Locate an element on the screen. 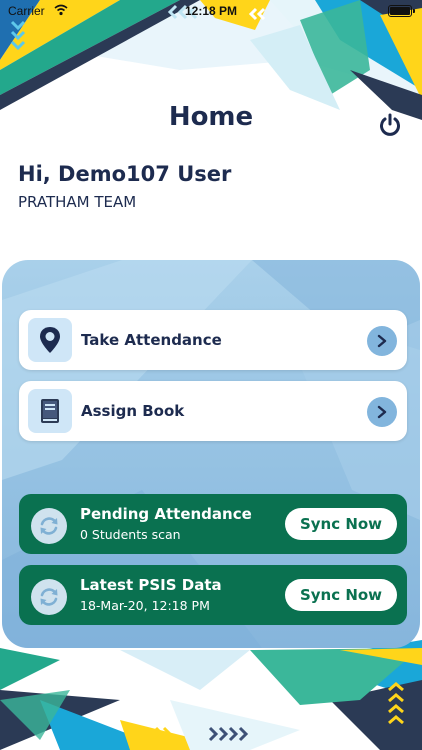 This screenshot has width=422, height=750. assign-book-card: Assign Book is located at coordinates (213, 411).